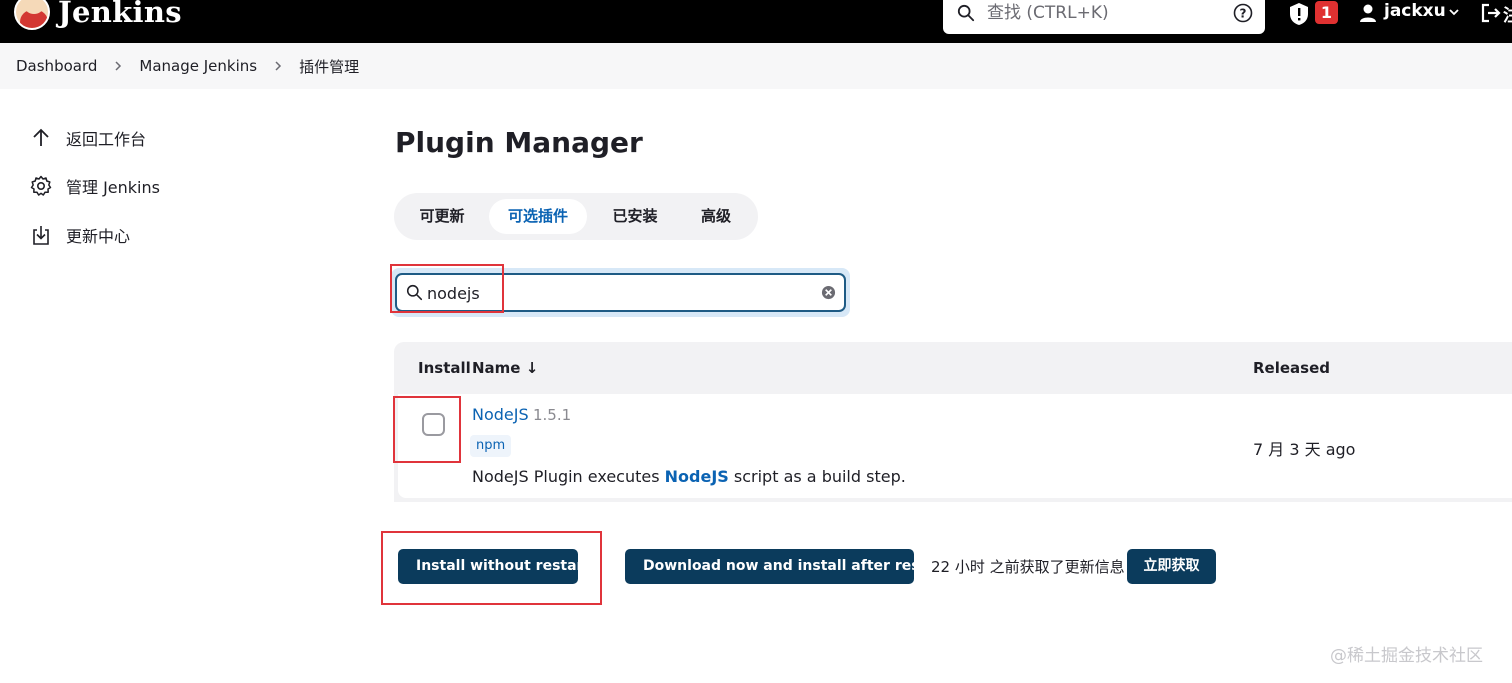 The width and height of the screenshot is (1512, 683). I want to click on sidebar-item-label: 更新中心, so click(98, 236).